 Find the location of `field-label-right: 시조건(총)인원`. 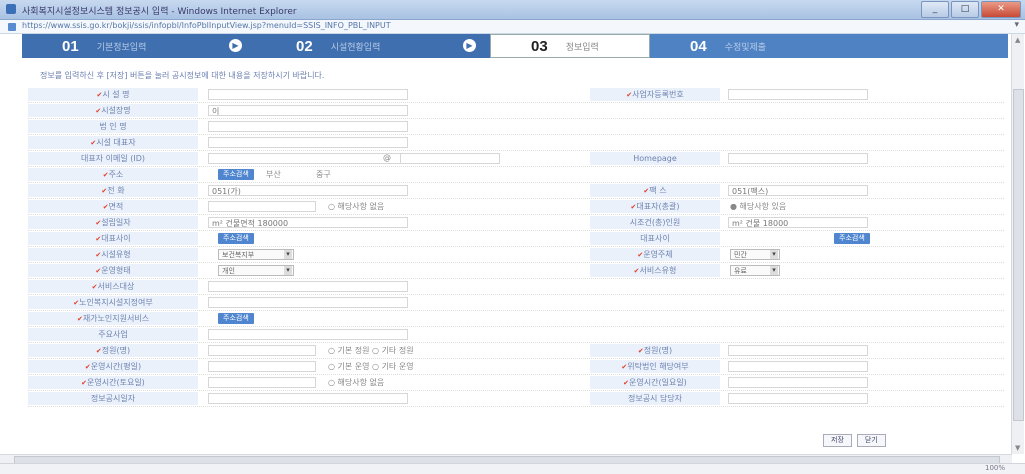

field-label-right: 시조건(총)인원 is located at coordinates (655, 222).